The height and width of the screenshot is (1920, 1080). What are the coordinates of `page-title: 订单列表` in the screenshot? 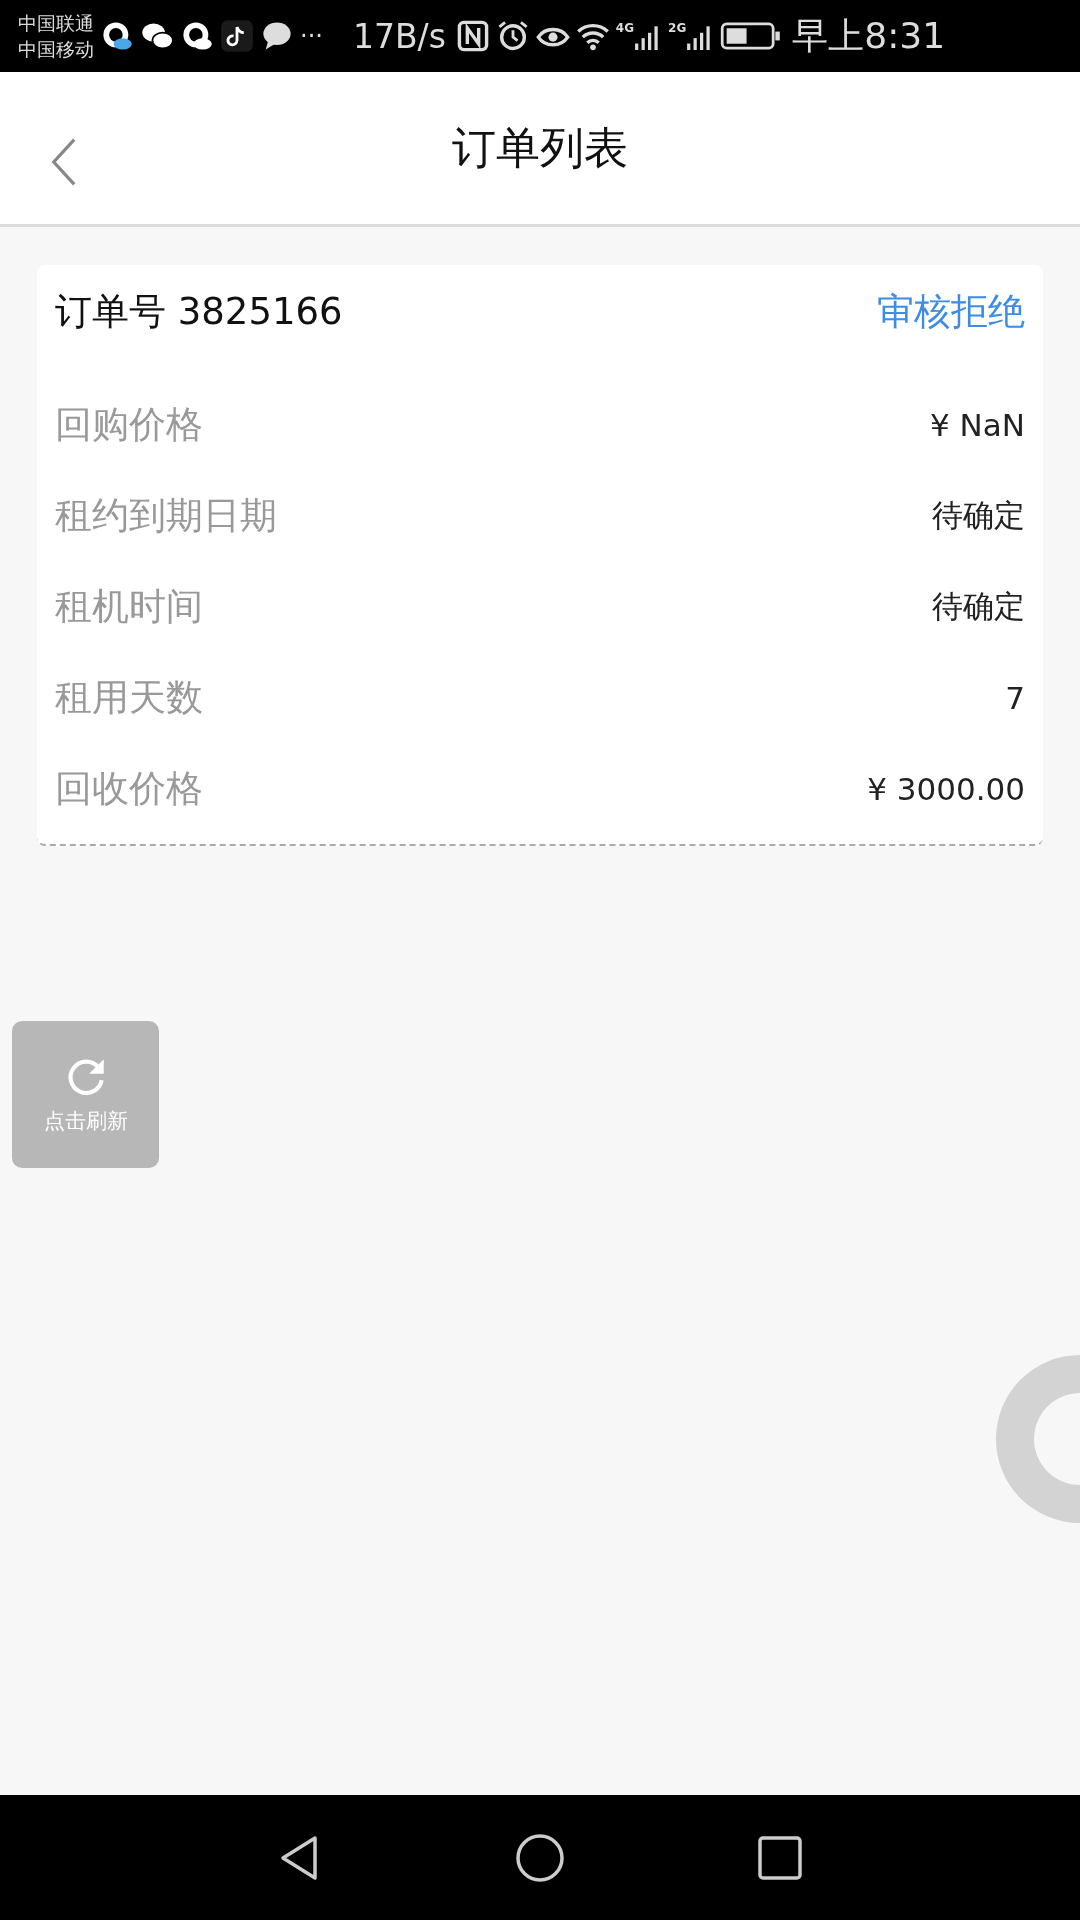 It's located at (540, 147).